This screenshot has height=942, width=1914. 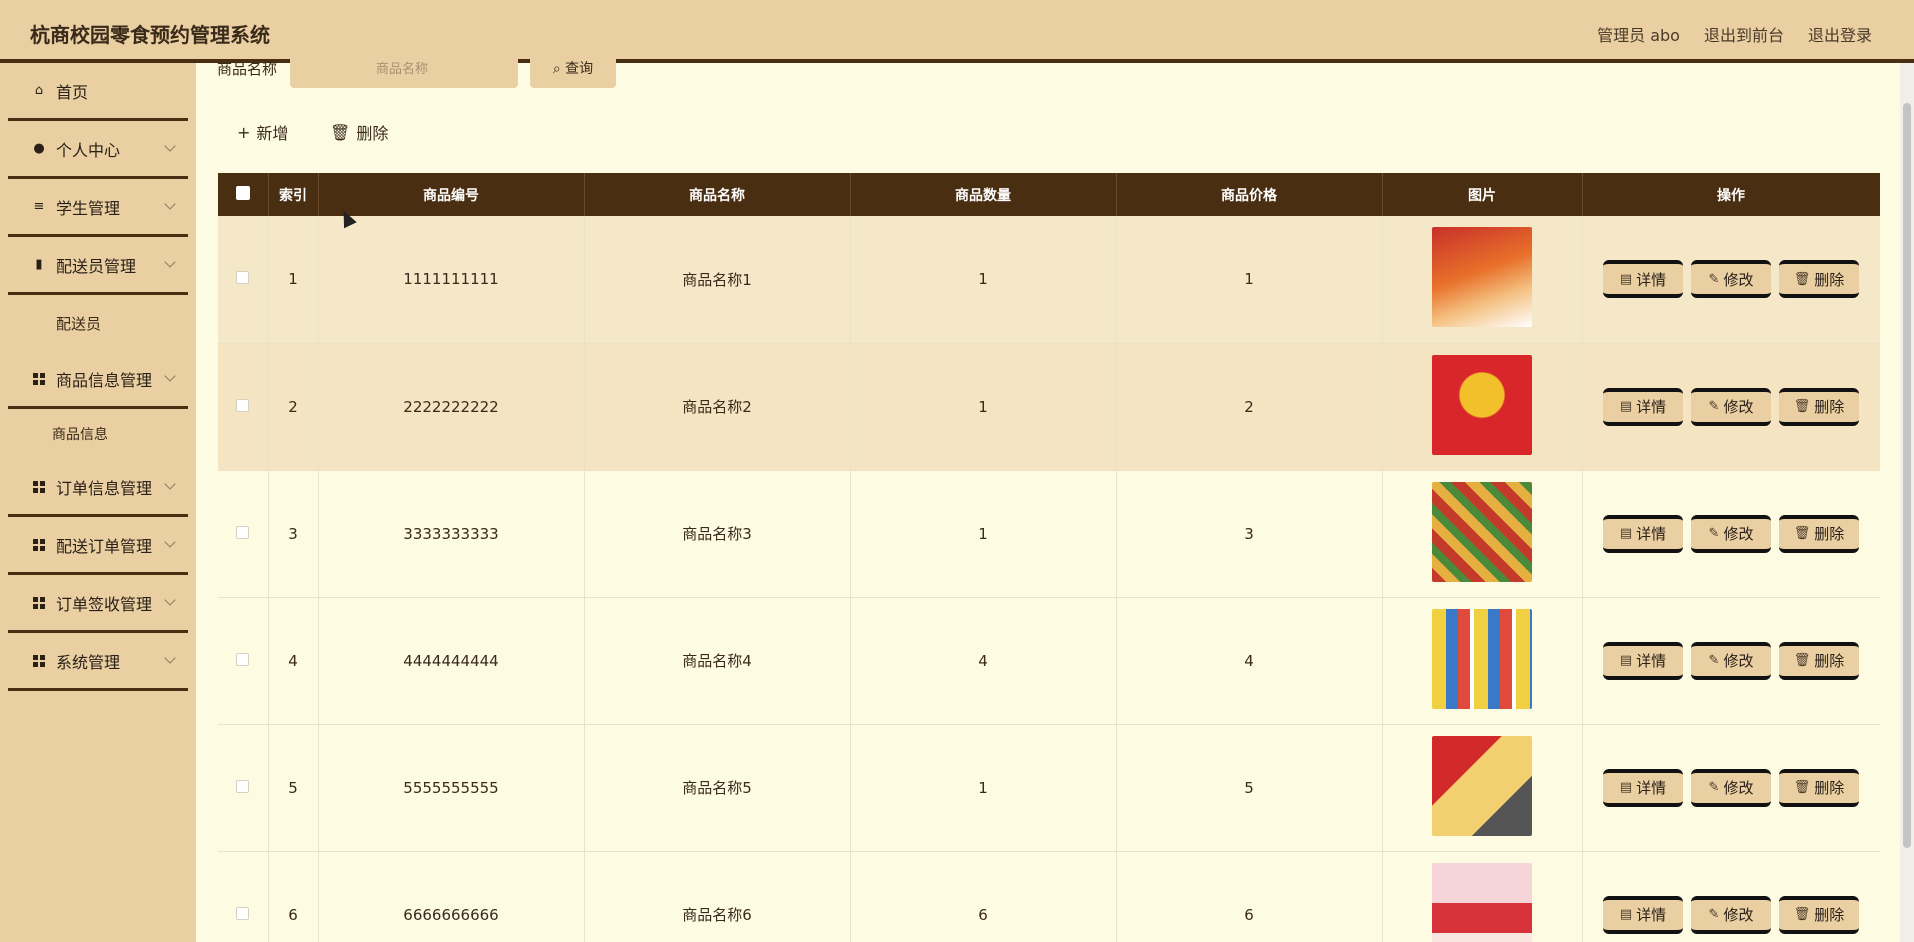 What do you see at coordinates (983, 194) in the screenshot?
I see `column-header: 商品数量` at bounding box center [983, 194].